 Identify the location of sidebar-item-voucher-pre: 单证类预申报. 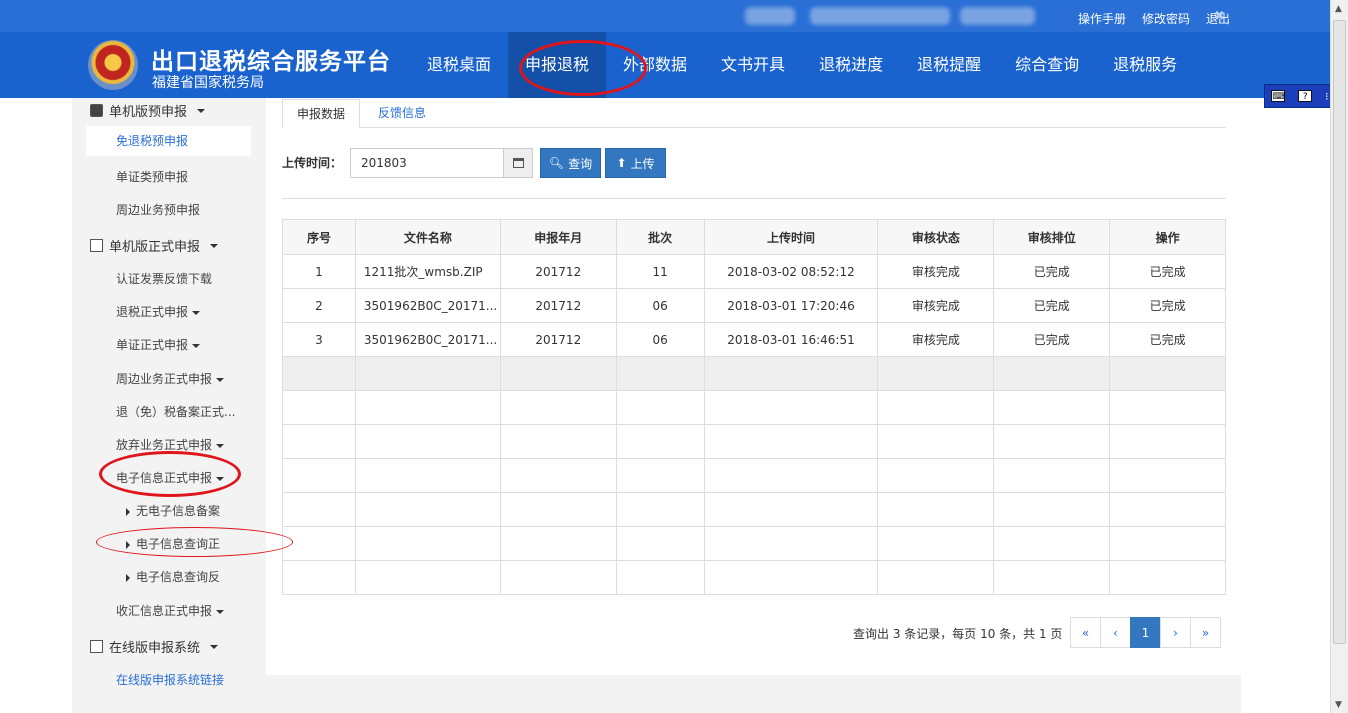
(152, 176).